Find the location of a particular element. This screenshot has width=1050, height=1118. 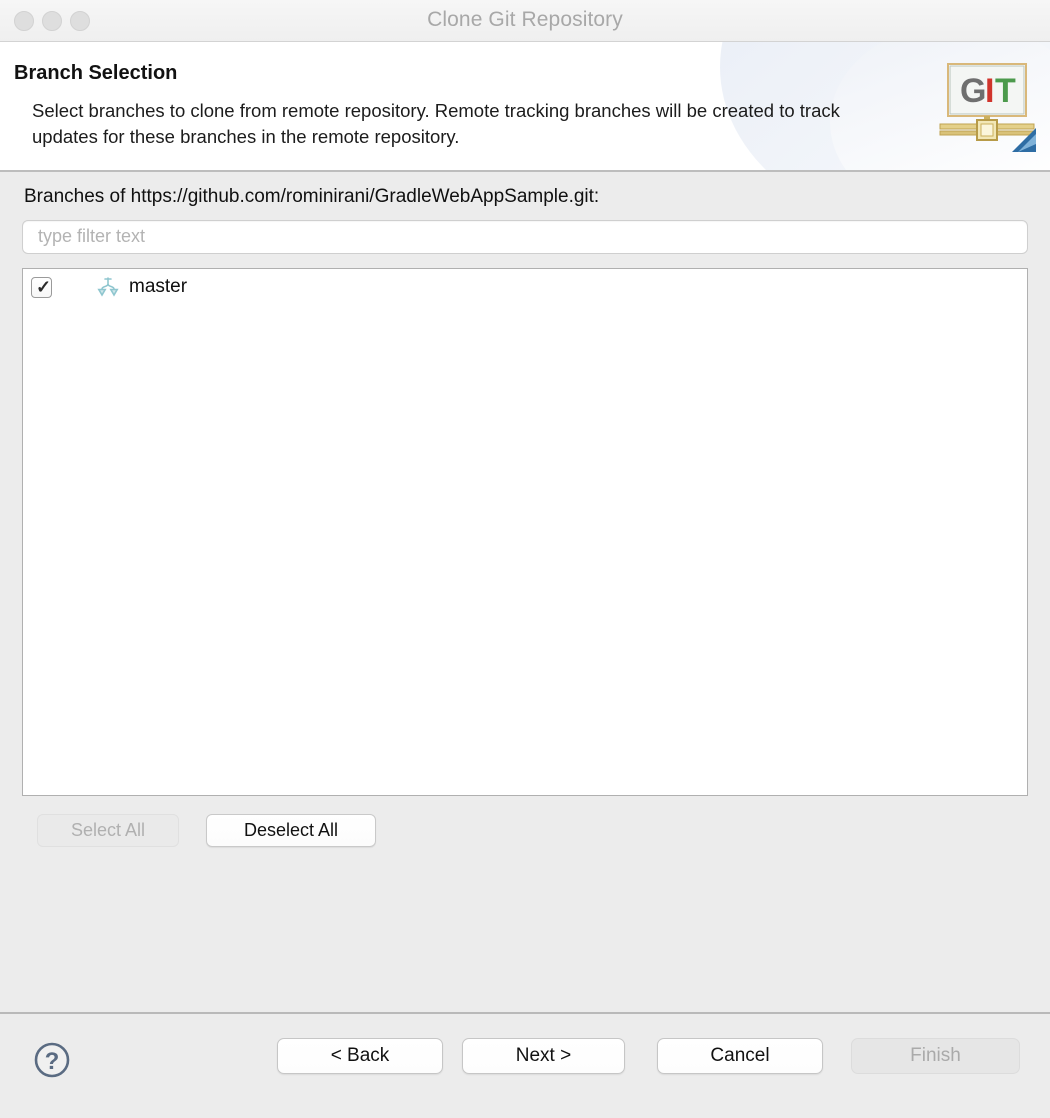

finish-button: Finish is located at coordinates (935, 1056).